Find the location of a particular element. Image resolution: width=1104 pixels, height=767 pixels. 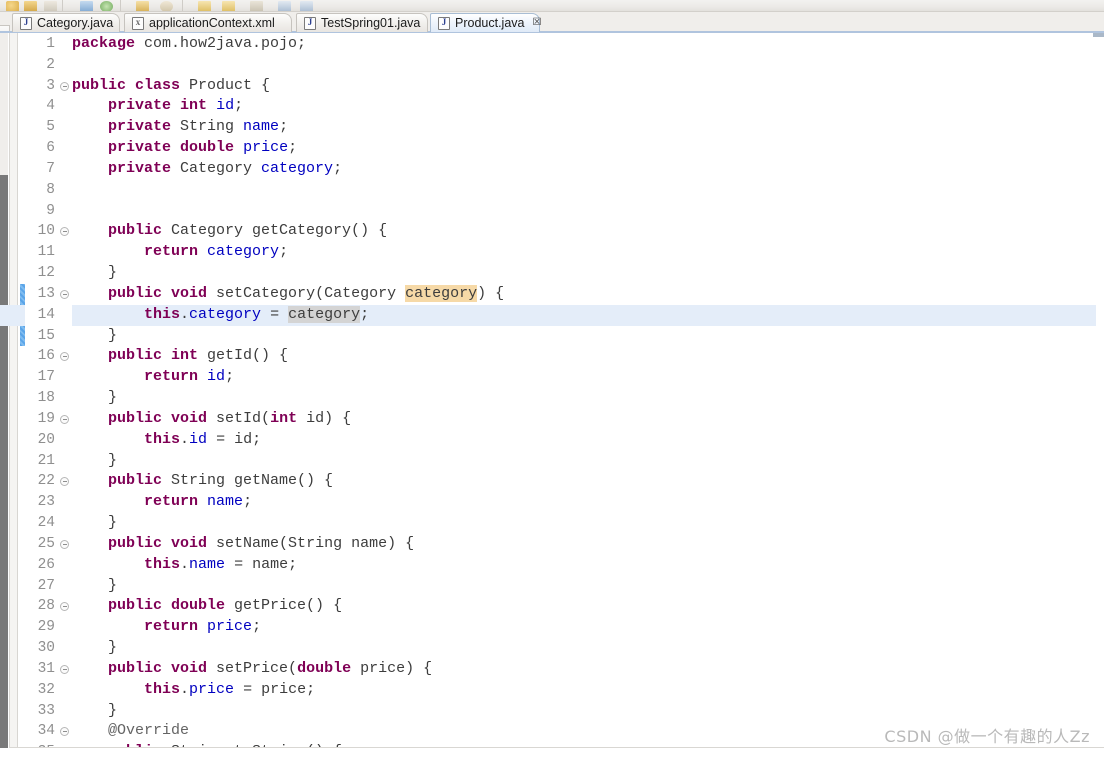

watermark-text: CSDN @做一个有趣的人Zz is located at coordinates (987, 736).